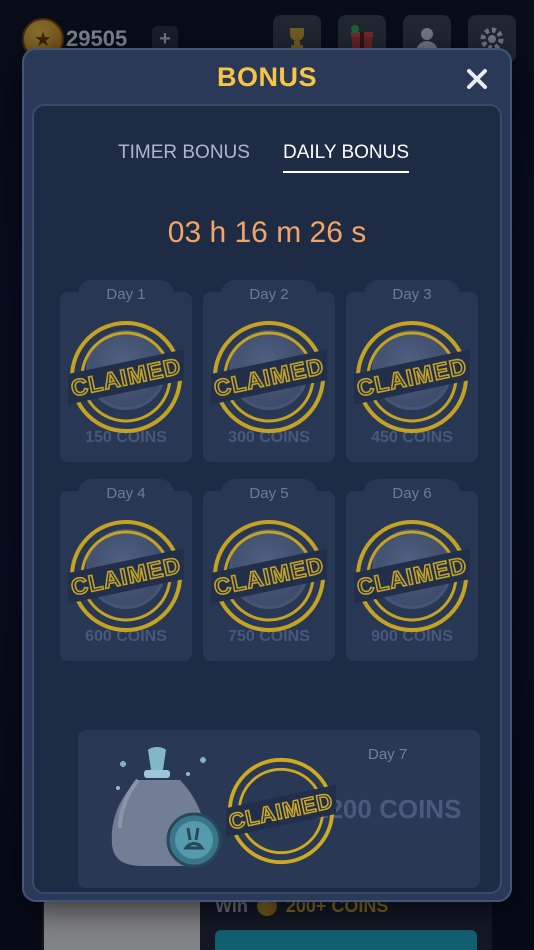  What do you see at coordinates (126, 437) in the screenshot?
I see `day-amount: 150 COINS` at bounding box center [126, 437].